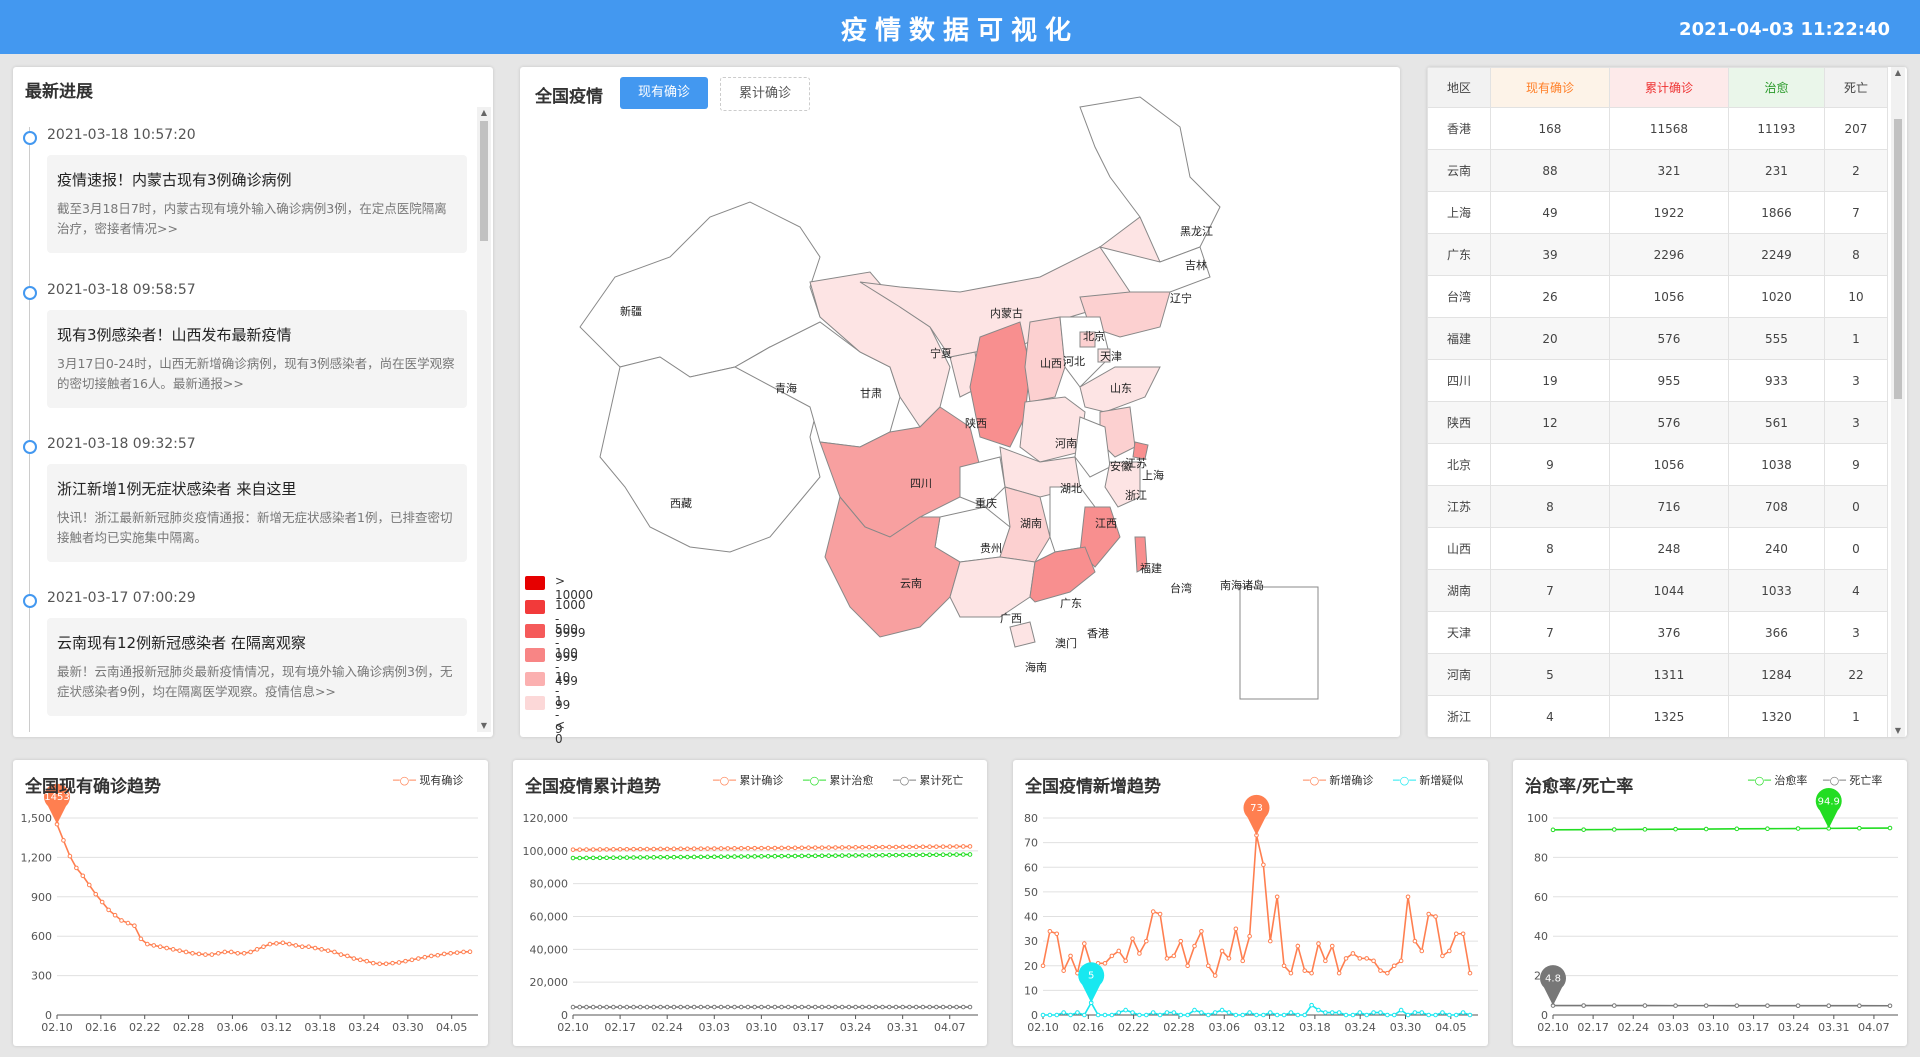 Image resolution: width=1920 pixels, height=1057 pixels. Describe the element at coordinates (1541, 936) in the screenshot. I see `y-tick-label: 40` at that location.